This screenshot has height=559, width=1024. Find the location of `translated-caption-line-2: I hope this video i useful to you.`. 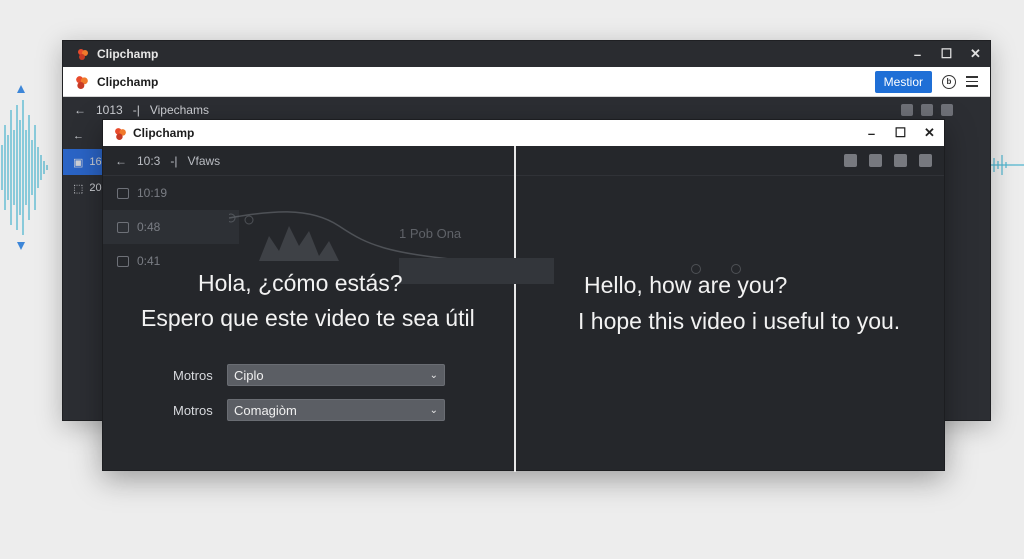

translated-caption-line-2: I hope this video i useful to you. is located at coordinates (739, 321).